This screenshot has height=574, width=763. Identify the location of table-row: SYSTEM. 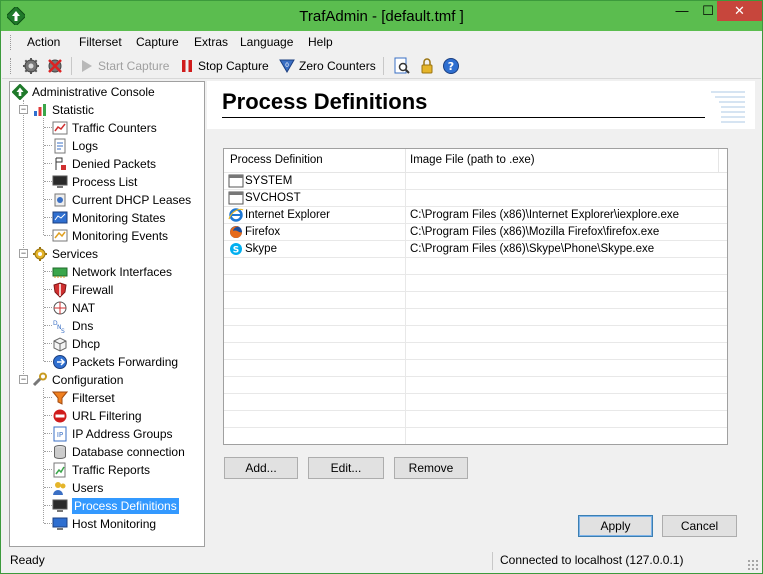
(475, 181).